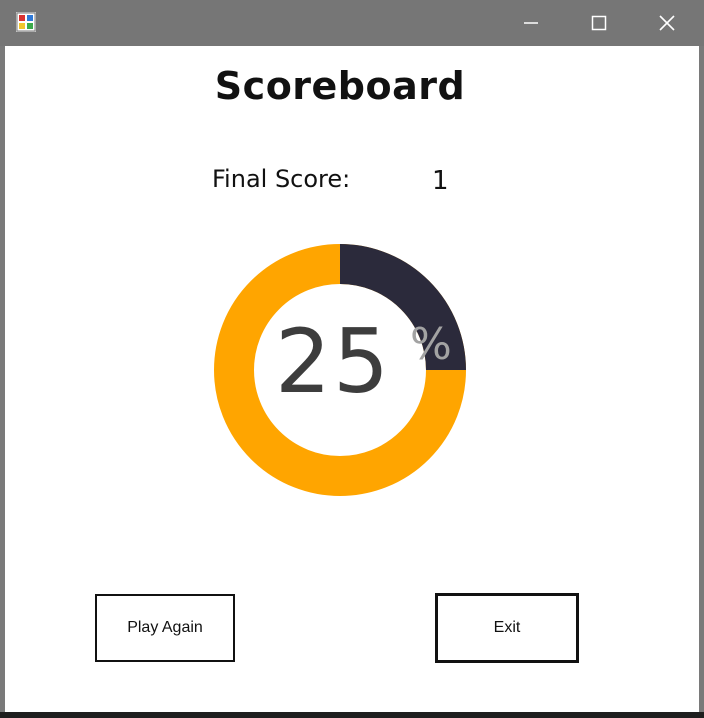 This screenshot has width=704, height=718. I want to click on scoreboard-title: Scoreboard, so click(340, 86).